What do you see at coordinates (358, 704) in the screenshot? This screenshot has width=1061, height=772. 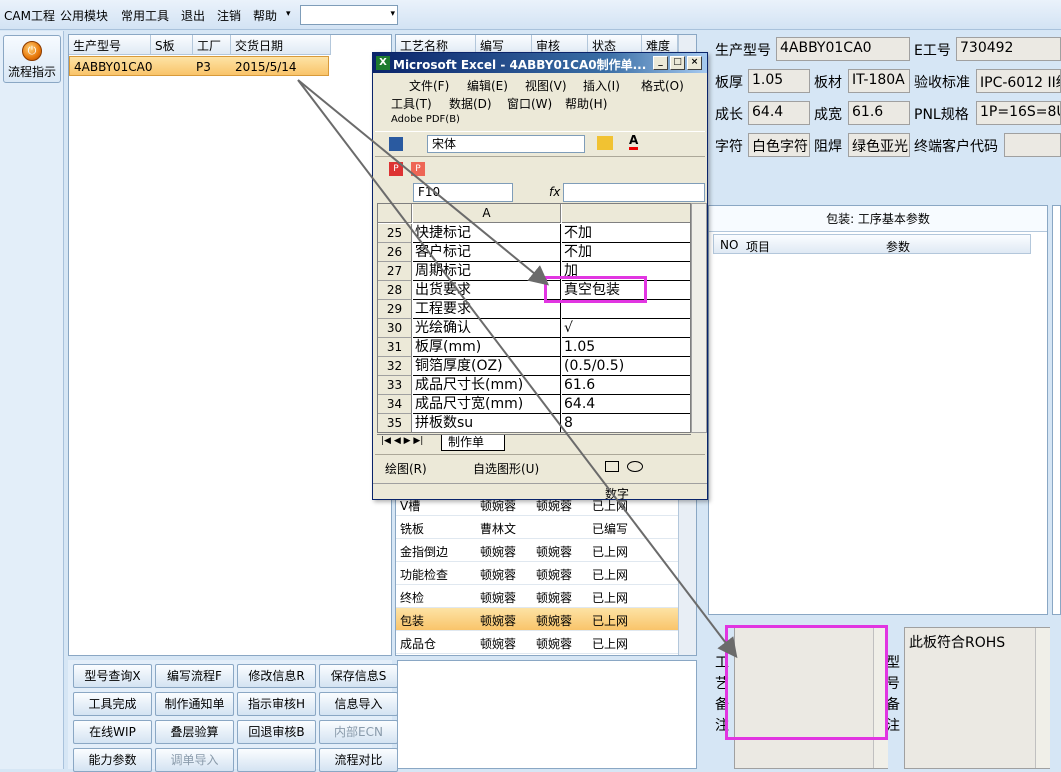 I see `info-import-button: 信息导入` at bounding box center [358, 704].